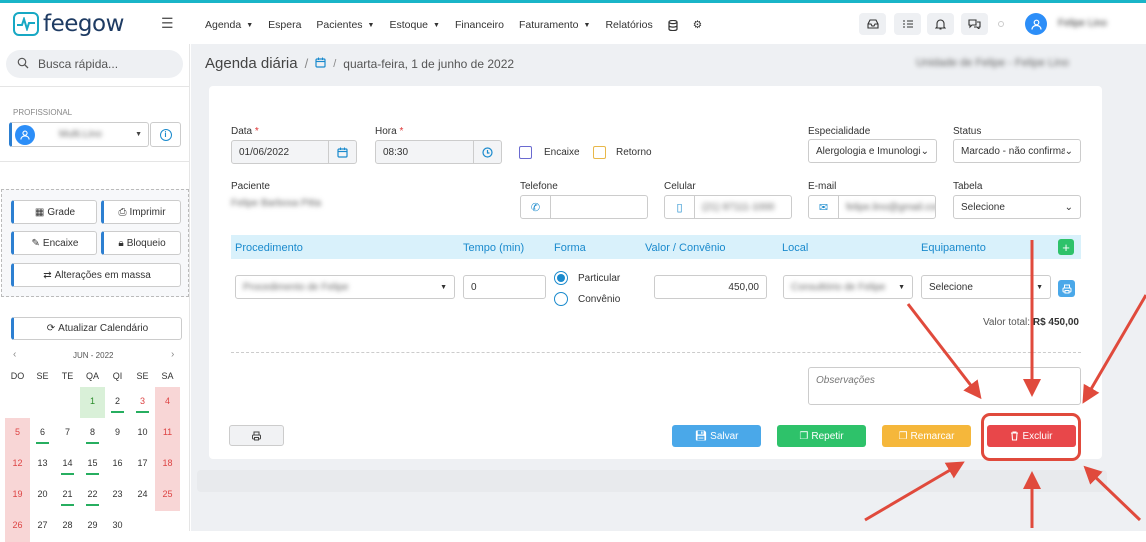 The width and height of the screenshot is (1146, 542). I want to click on phone-input, so click(599, 207).